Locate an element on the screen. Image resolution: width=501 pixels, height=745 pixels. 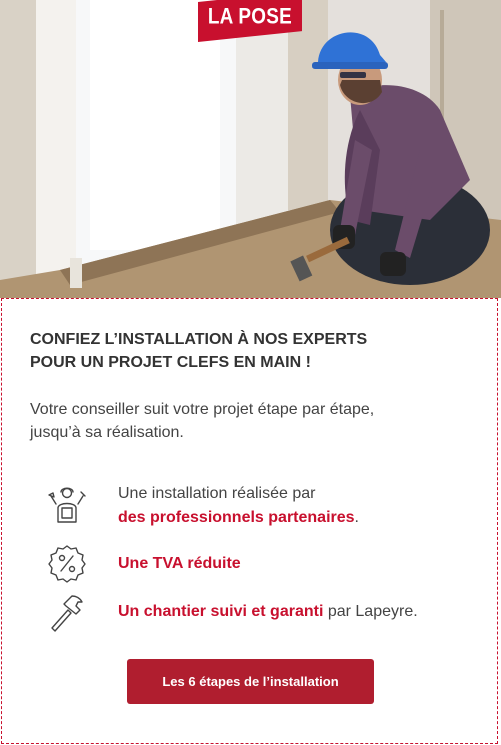
feature-1-highlight: des professionnels partenaires is located at coordinates (236, 517).